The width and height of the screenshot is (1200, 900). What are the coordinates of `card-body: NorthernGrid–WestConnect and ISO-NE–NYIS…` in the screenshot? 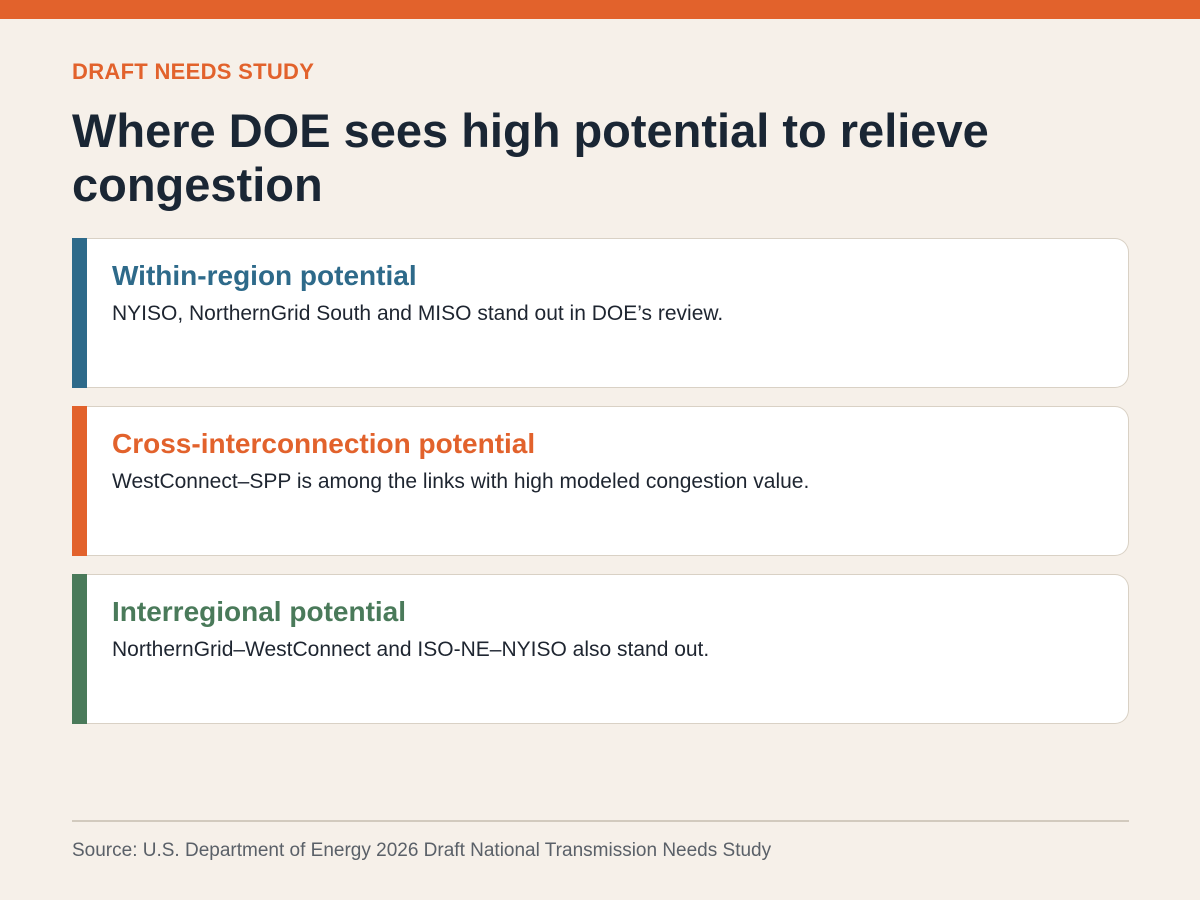 It's located at (411, 649).